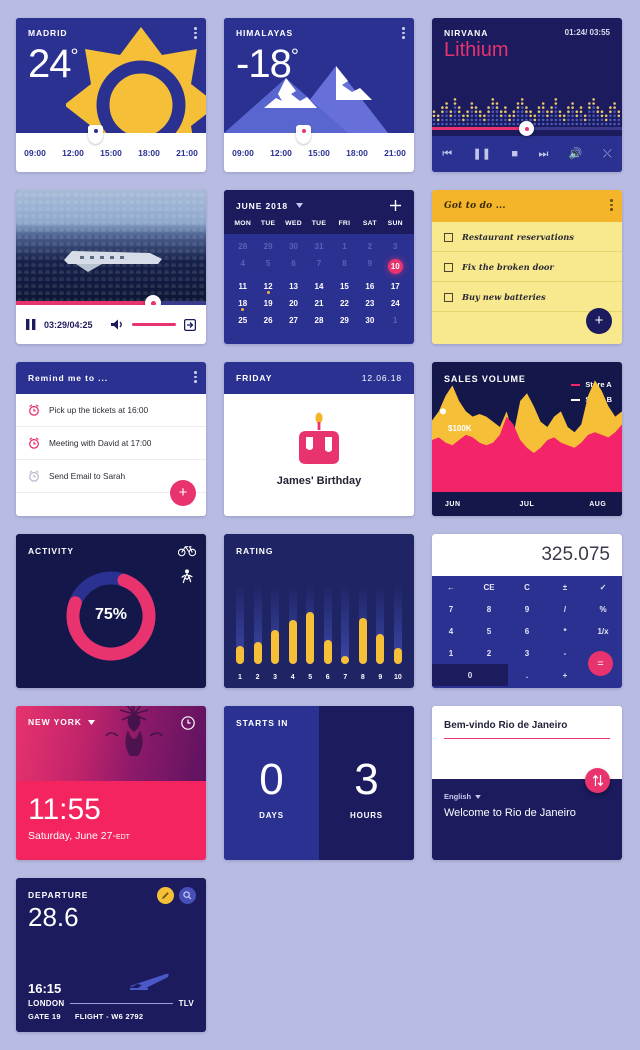 The height and width of the screenshot is (1050, 640). What do you see at coordinates (470, 675) in the screenshot?
I see `key-0: 0` at bounding box center [470, 675].